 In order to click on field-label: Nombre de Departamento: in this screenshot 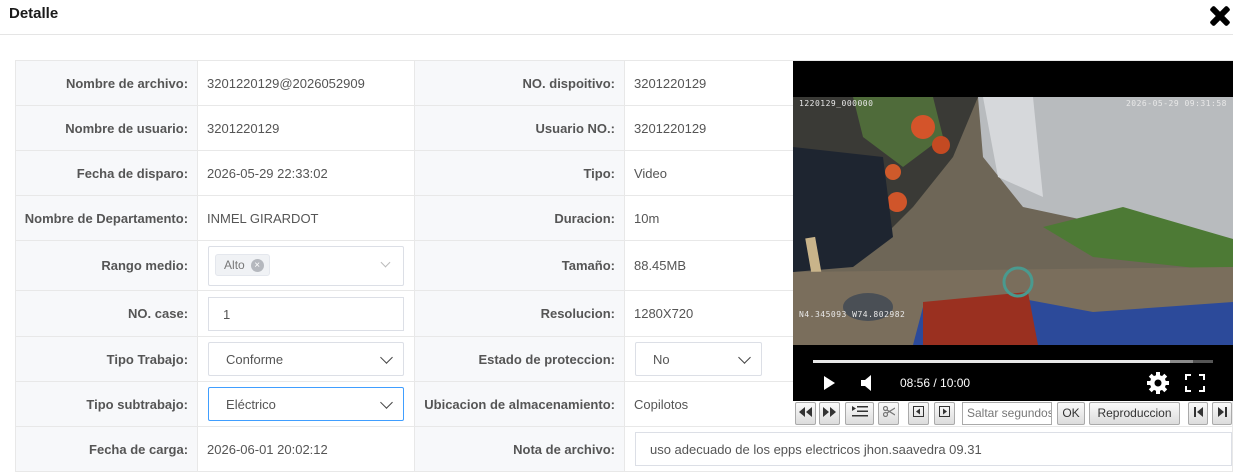, I will do `click(106, 218)`.